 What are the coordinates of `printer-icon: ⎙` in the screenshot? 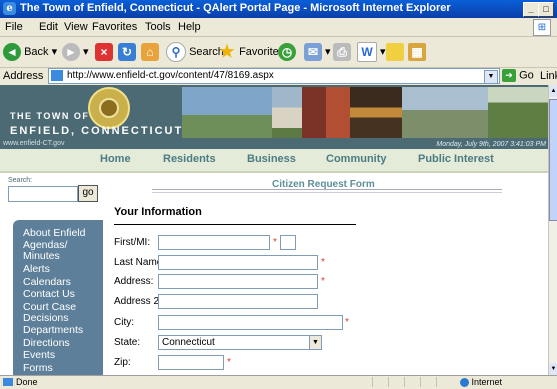 It's located at (342, 52).